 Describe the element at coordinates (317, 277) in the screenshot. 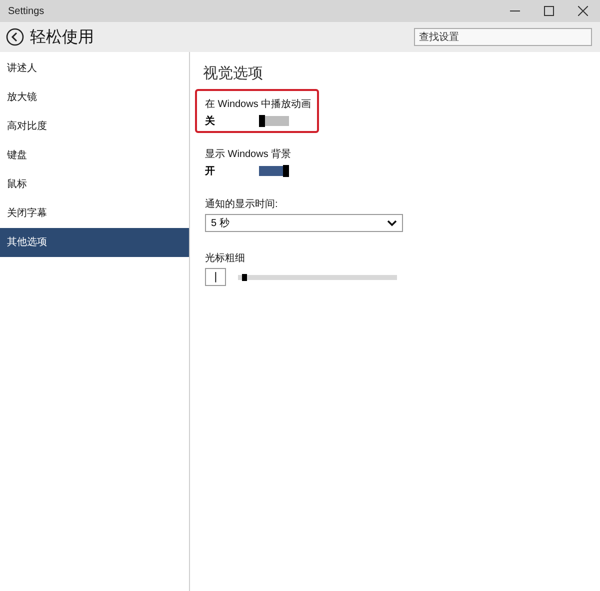

I see `slider-track` at that location.